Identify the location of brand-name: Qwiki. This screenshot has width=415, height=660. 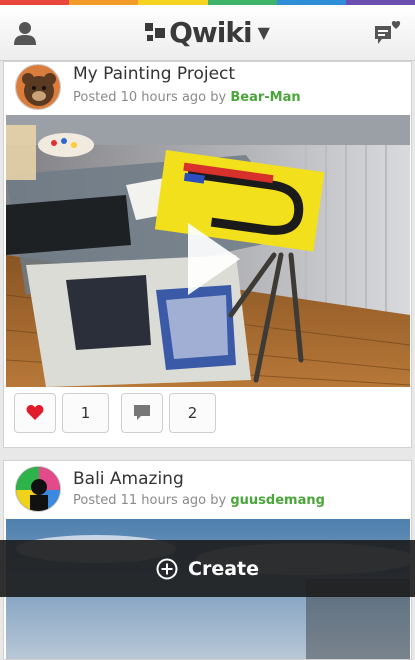
(210, 32).